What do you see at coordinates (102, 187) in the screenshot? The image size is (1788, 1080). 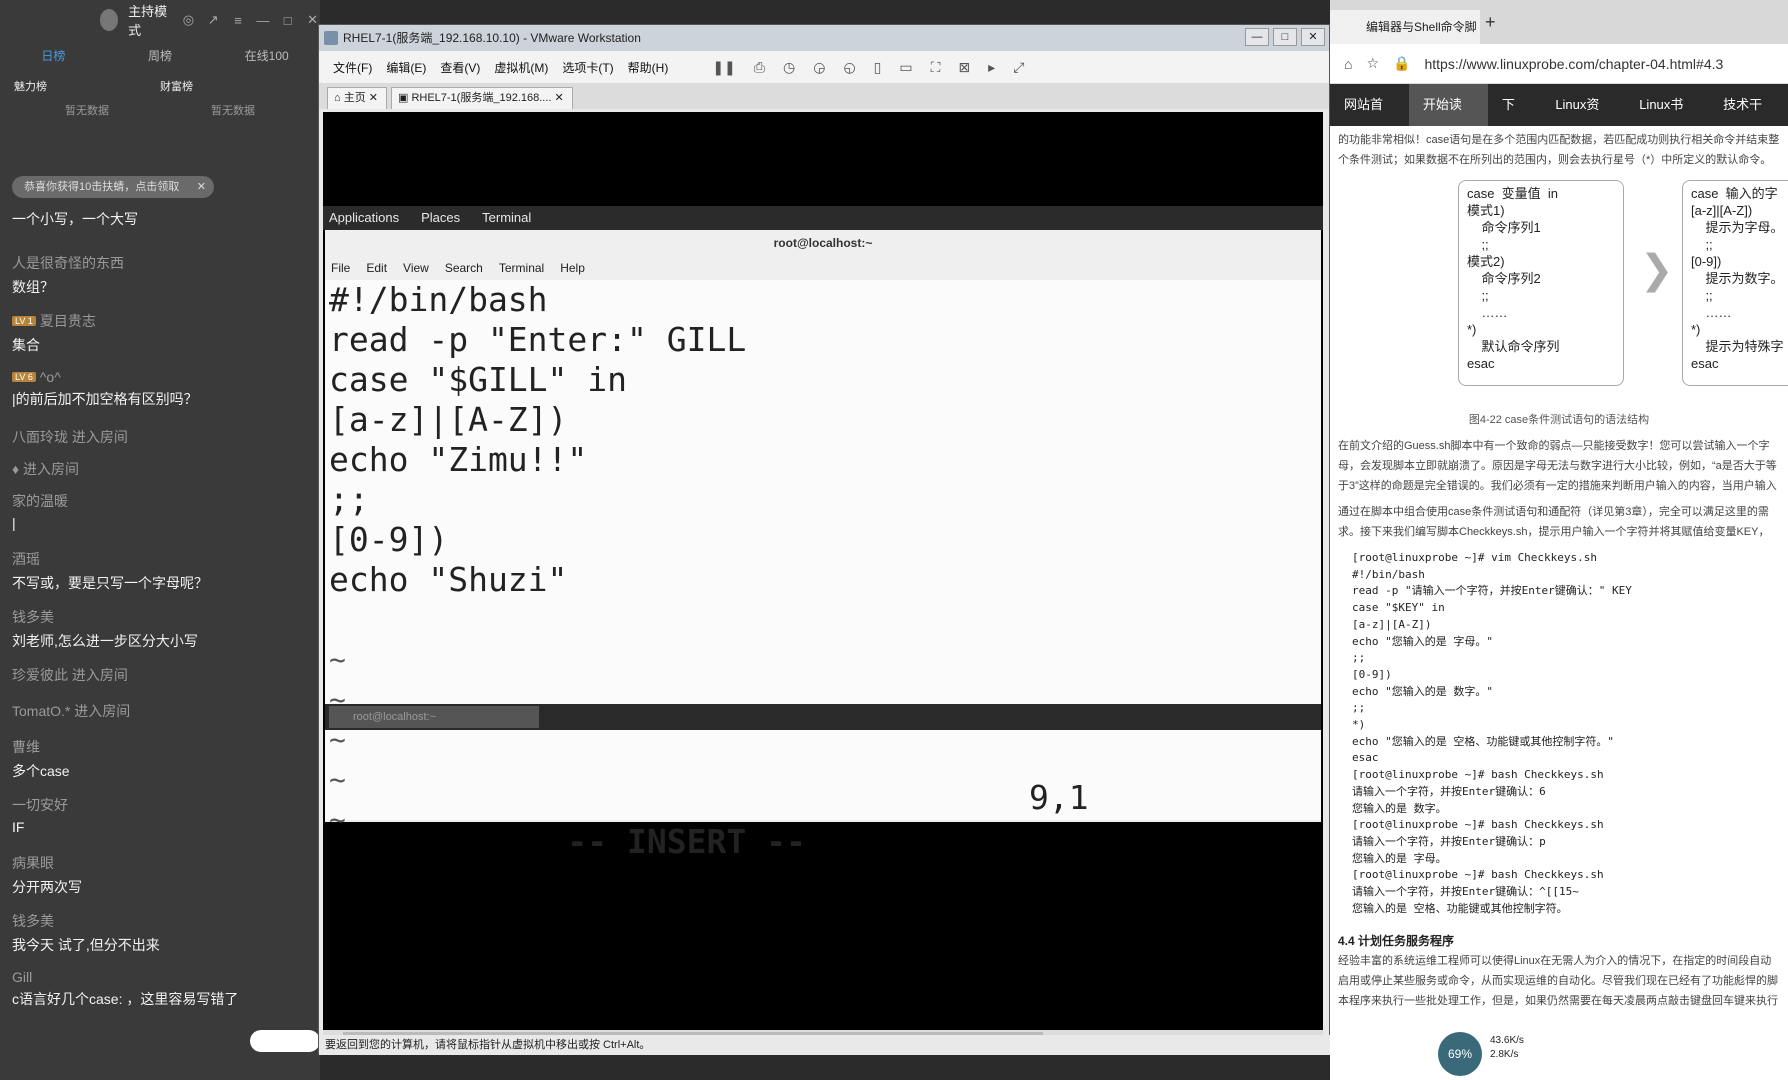 I see `notice-text: 恭喜你获得10击扶蜻，点击领取` at bounding box center [102, 187].